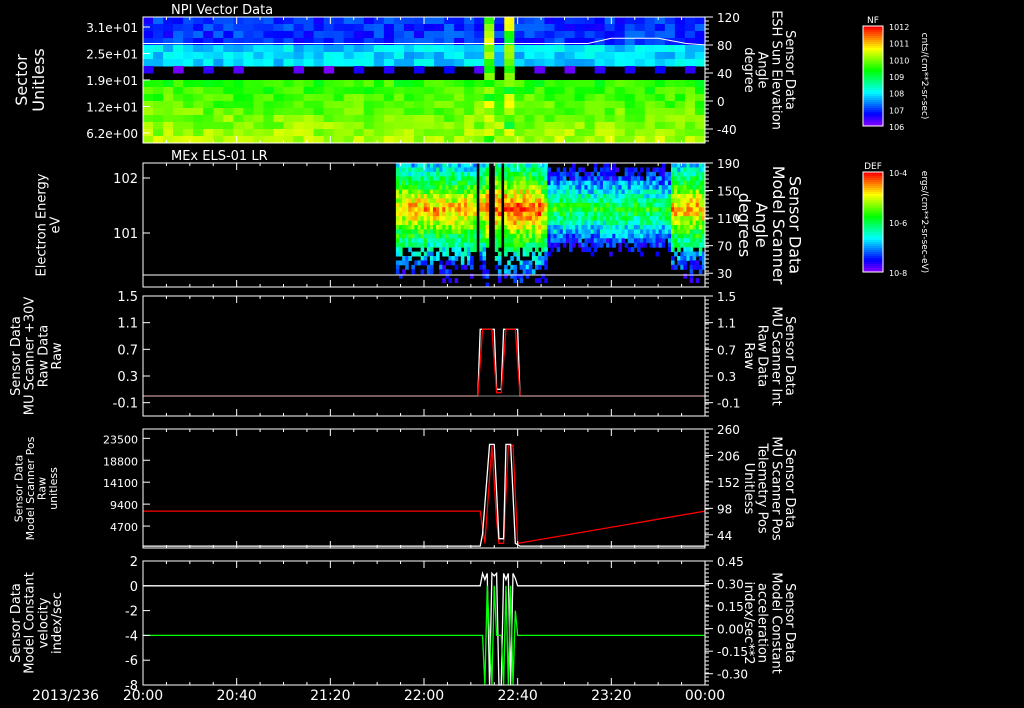 The image size is (1024, 708). I want to click on y-tick-label: 4700, so click(124, 527).